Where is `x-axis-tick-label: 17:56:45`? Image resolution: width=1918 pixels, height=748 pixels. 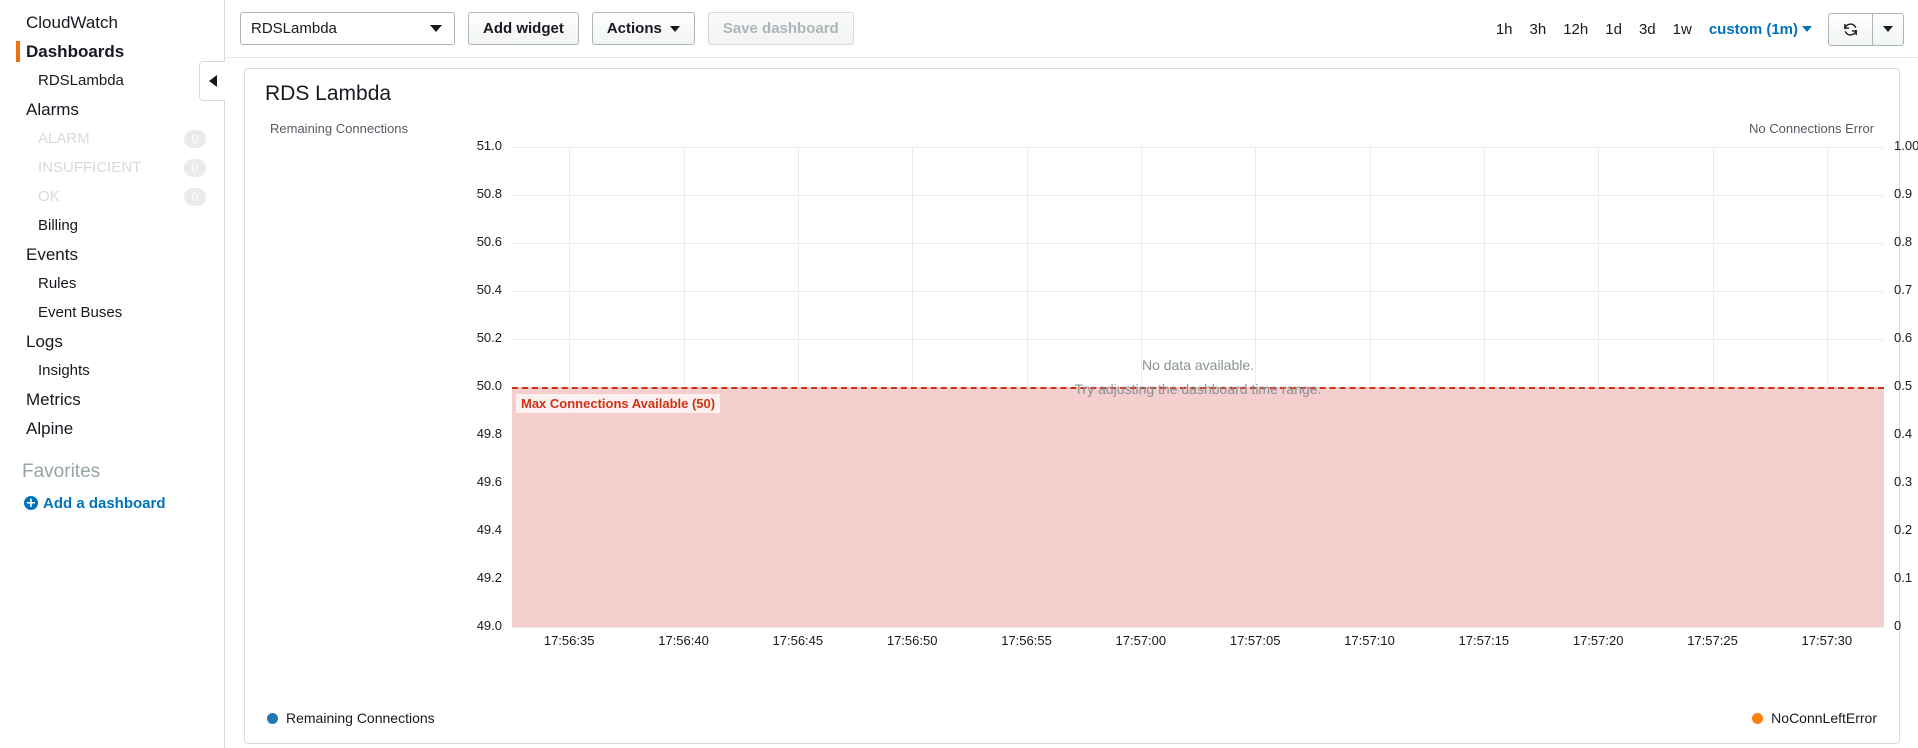
x-axis-tick-label: 17:56:45 is located at coordinates (798, 640).